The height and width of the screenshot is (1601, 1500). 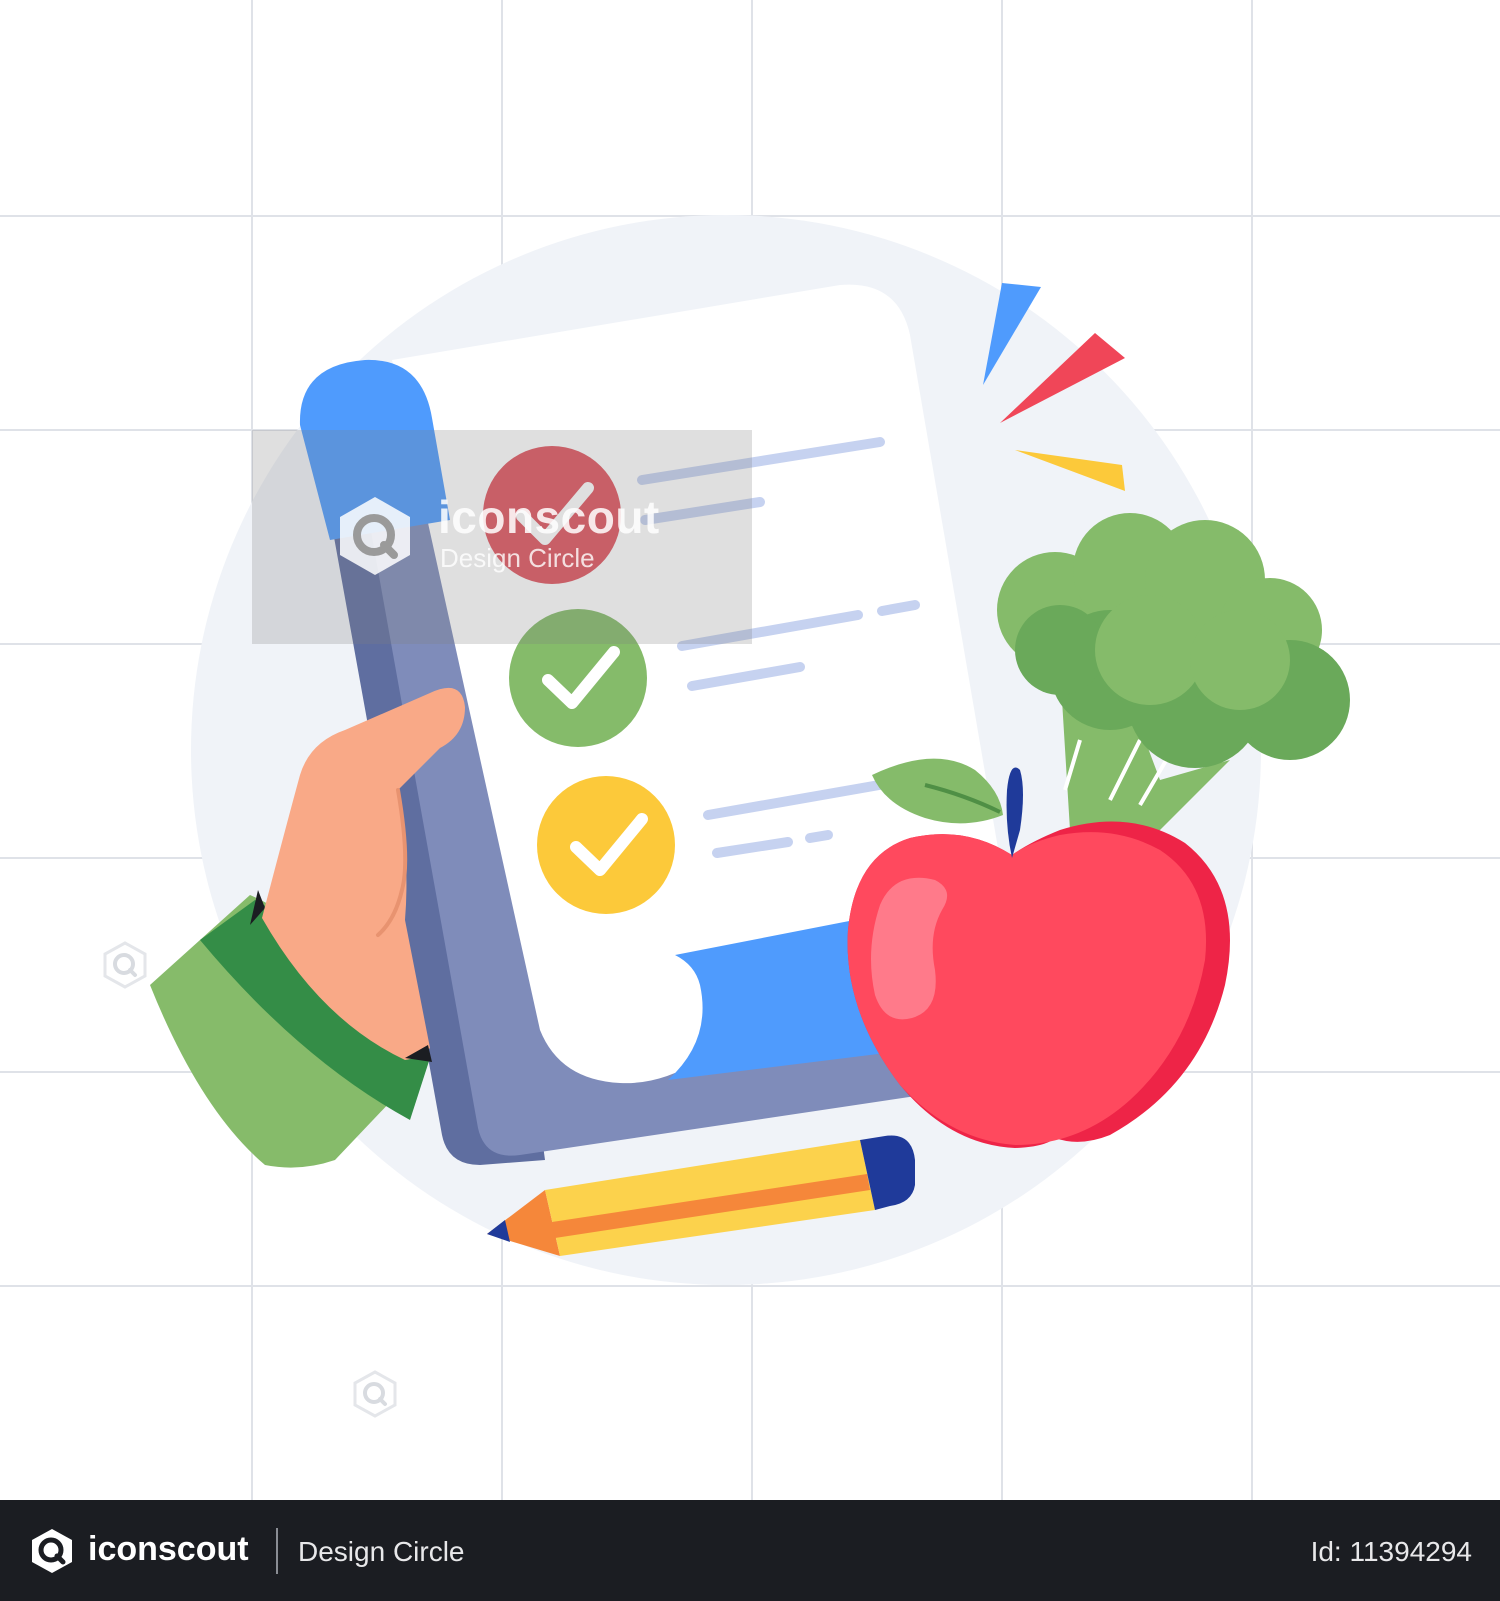 What do you see at coordinates (168, 1549) in the screenshot?
I see `footer-brand: iconscout` at bounding box center [168, 1549].